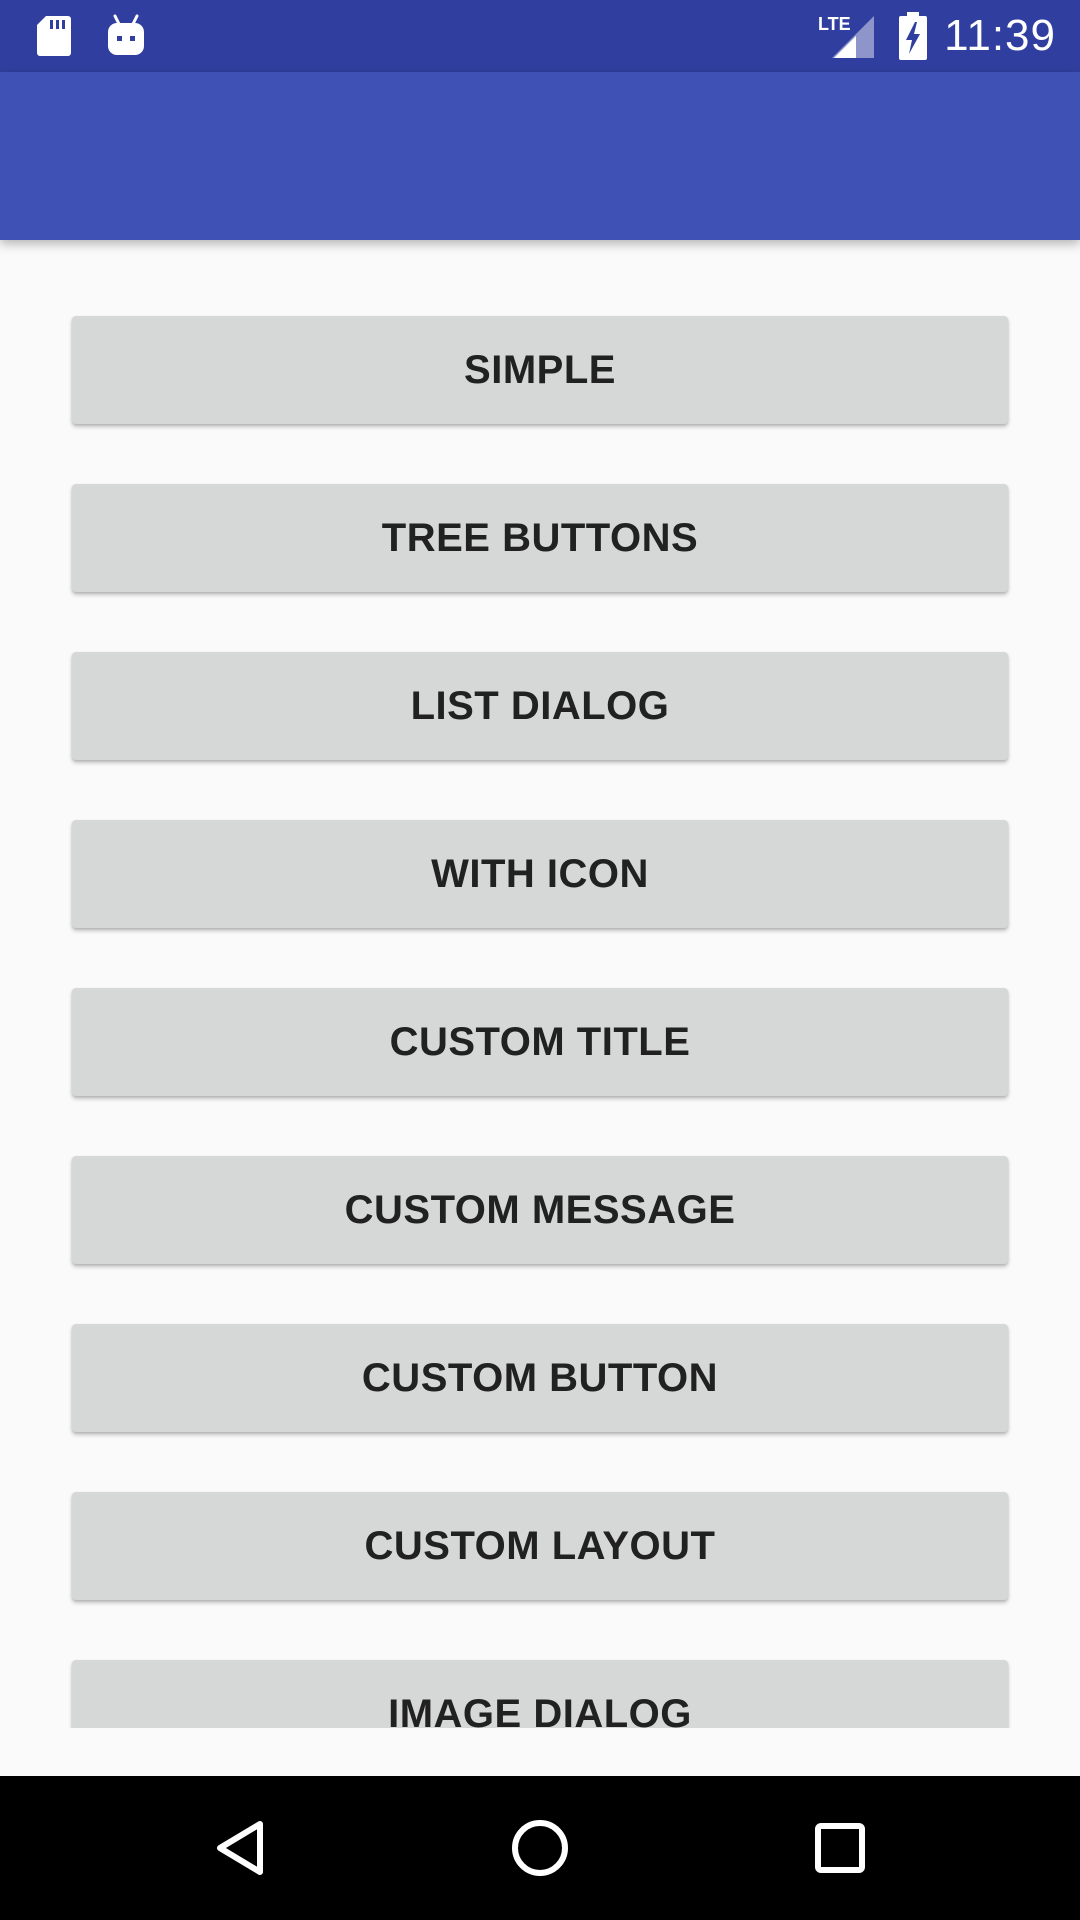 The height and width of the screenshot is (1920, 1080). What do you see at coordinates (540, 1546) in the screenshot?
I see `custom-layout-button: CUSTOM LAYOUT` at bounding box center [540, 1546].